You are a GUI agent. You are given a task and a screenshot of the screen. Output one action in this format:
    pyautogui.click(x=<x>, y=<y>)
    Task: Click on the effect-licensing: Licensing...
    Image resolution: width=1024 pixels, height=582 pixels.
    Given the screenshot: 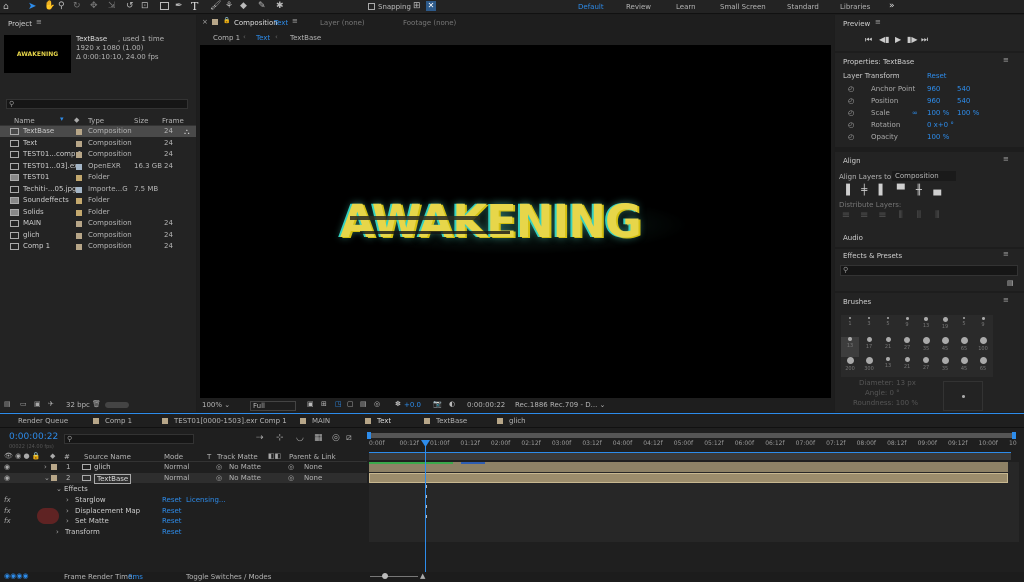 What is the action you would take?
    pyautogui.click(x=206, y=500)
    